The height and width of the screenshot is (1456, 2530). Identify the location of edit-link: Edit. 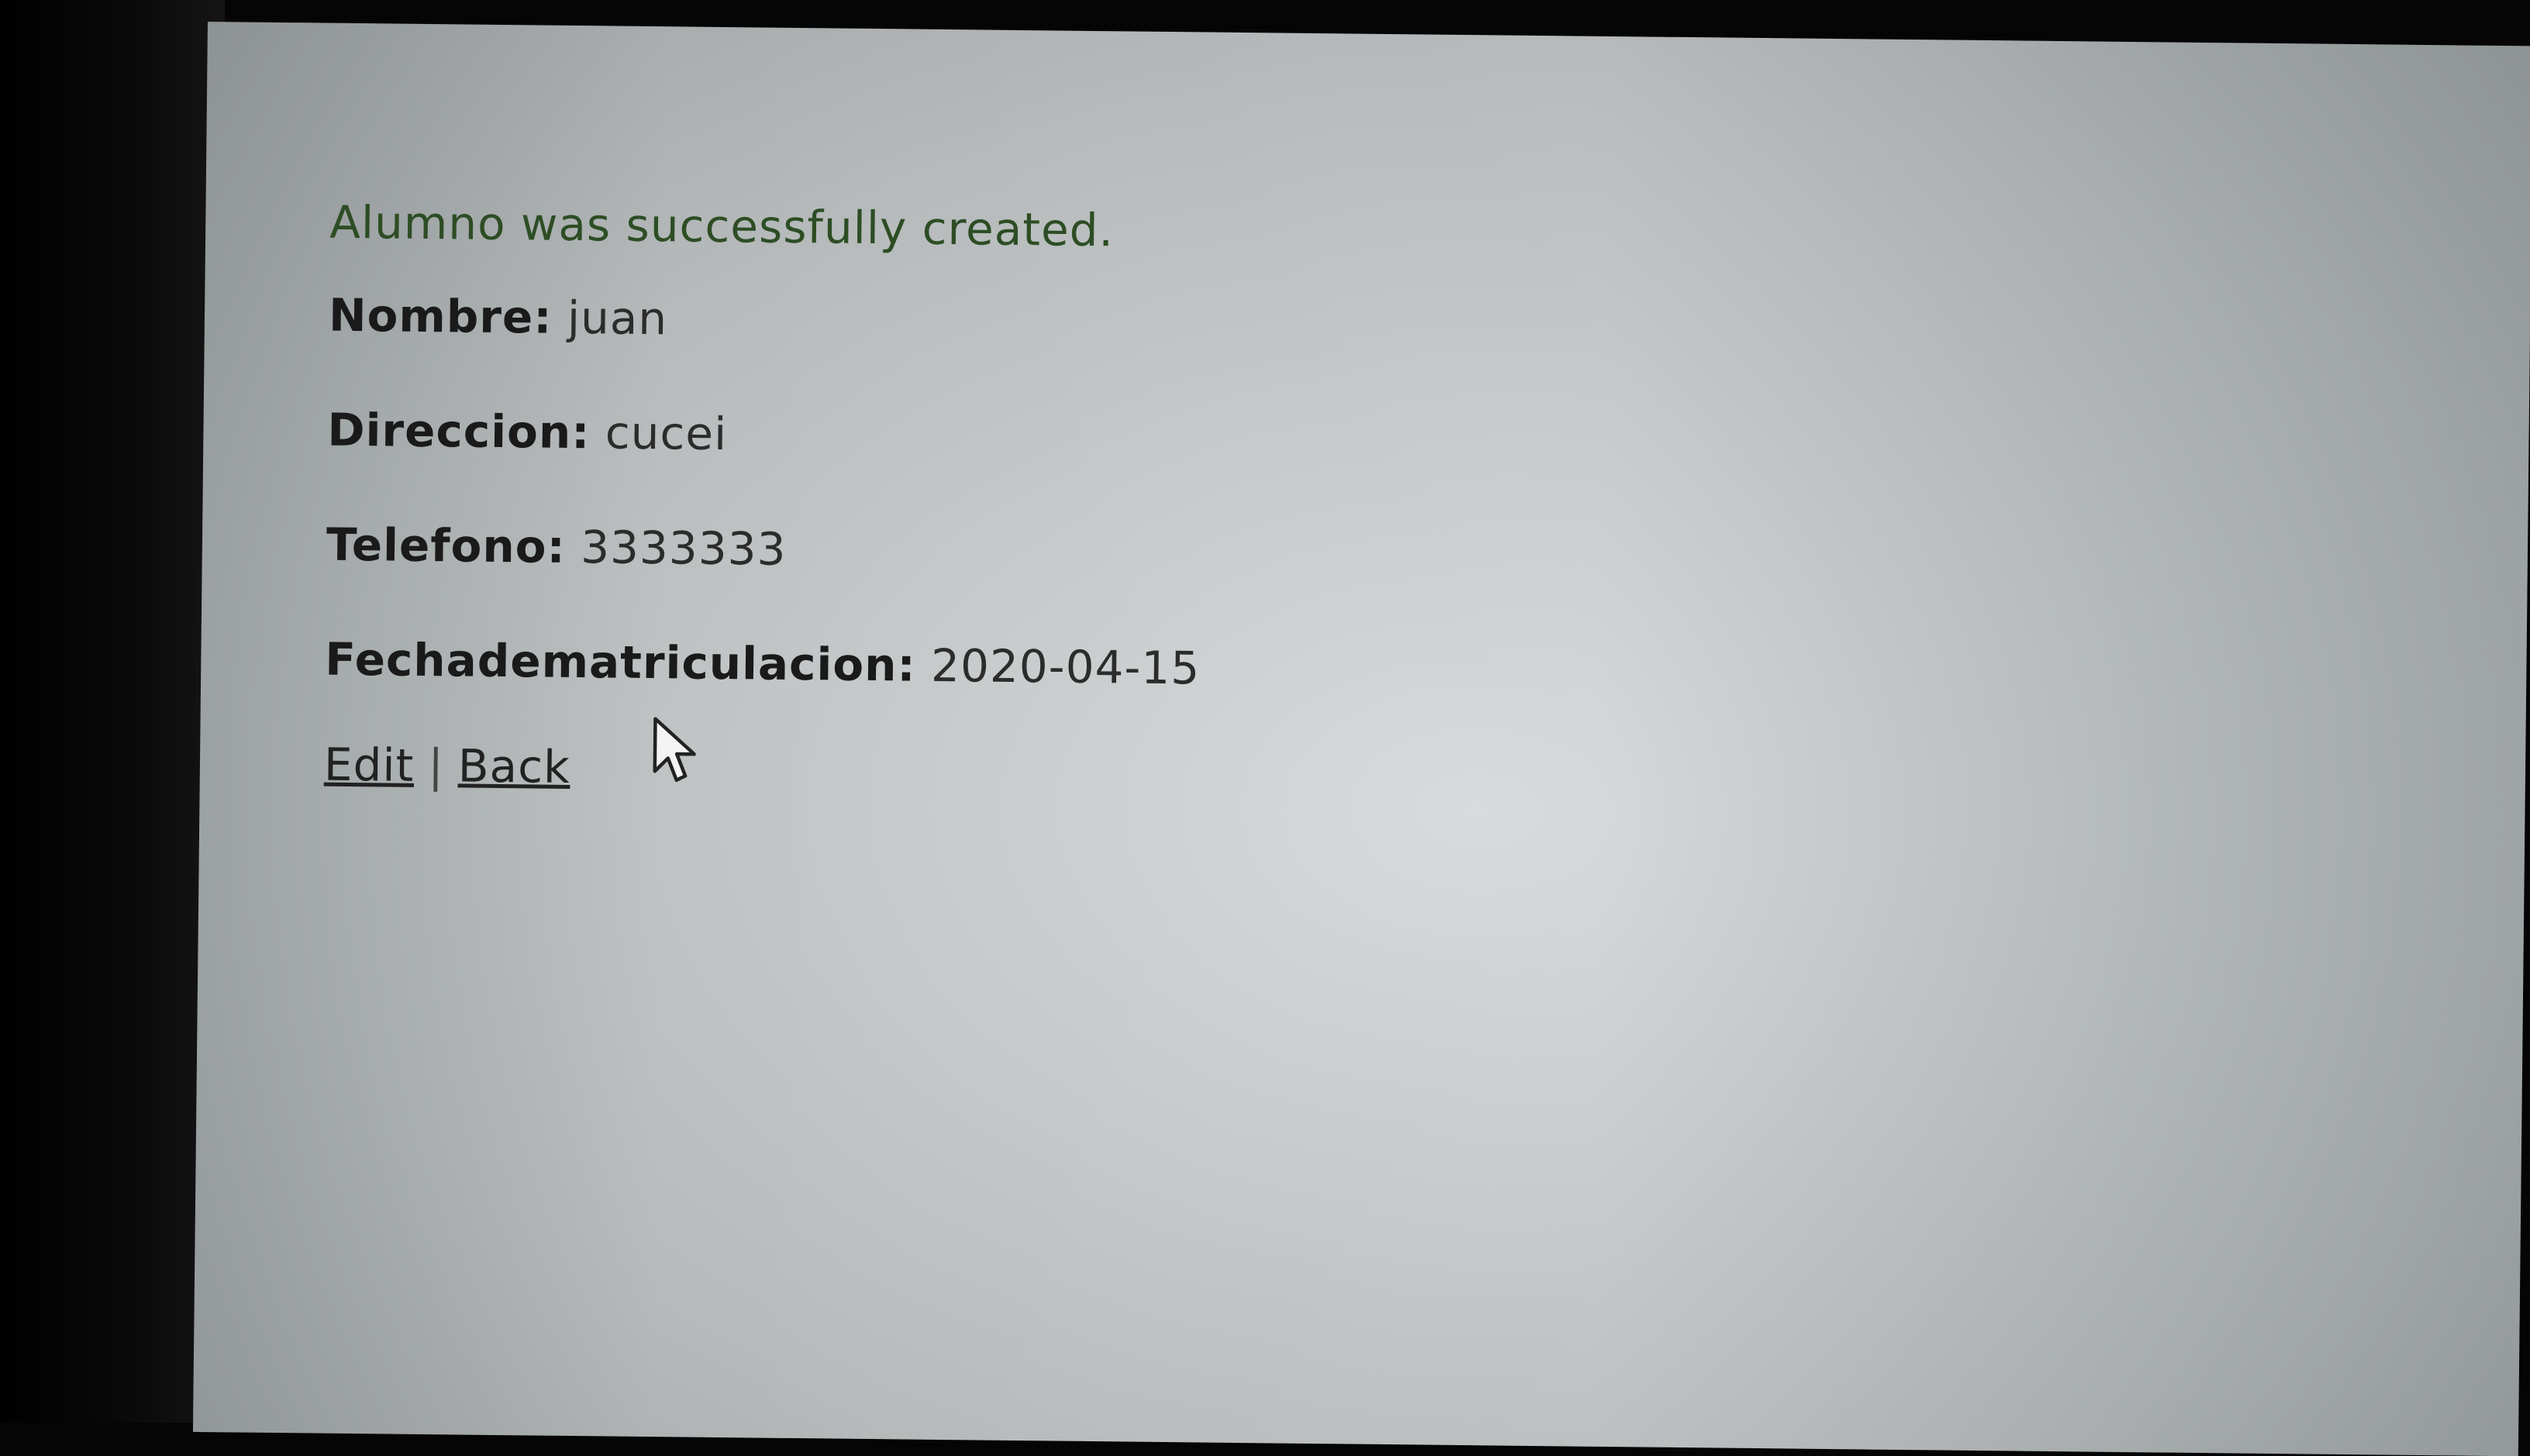
(369, 765).